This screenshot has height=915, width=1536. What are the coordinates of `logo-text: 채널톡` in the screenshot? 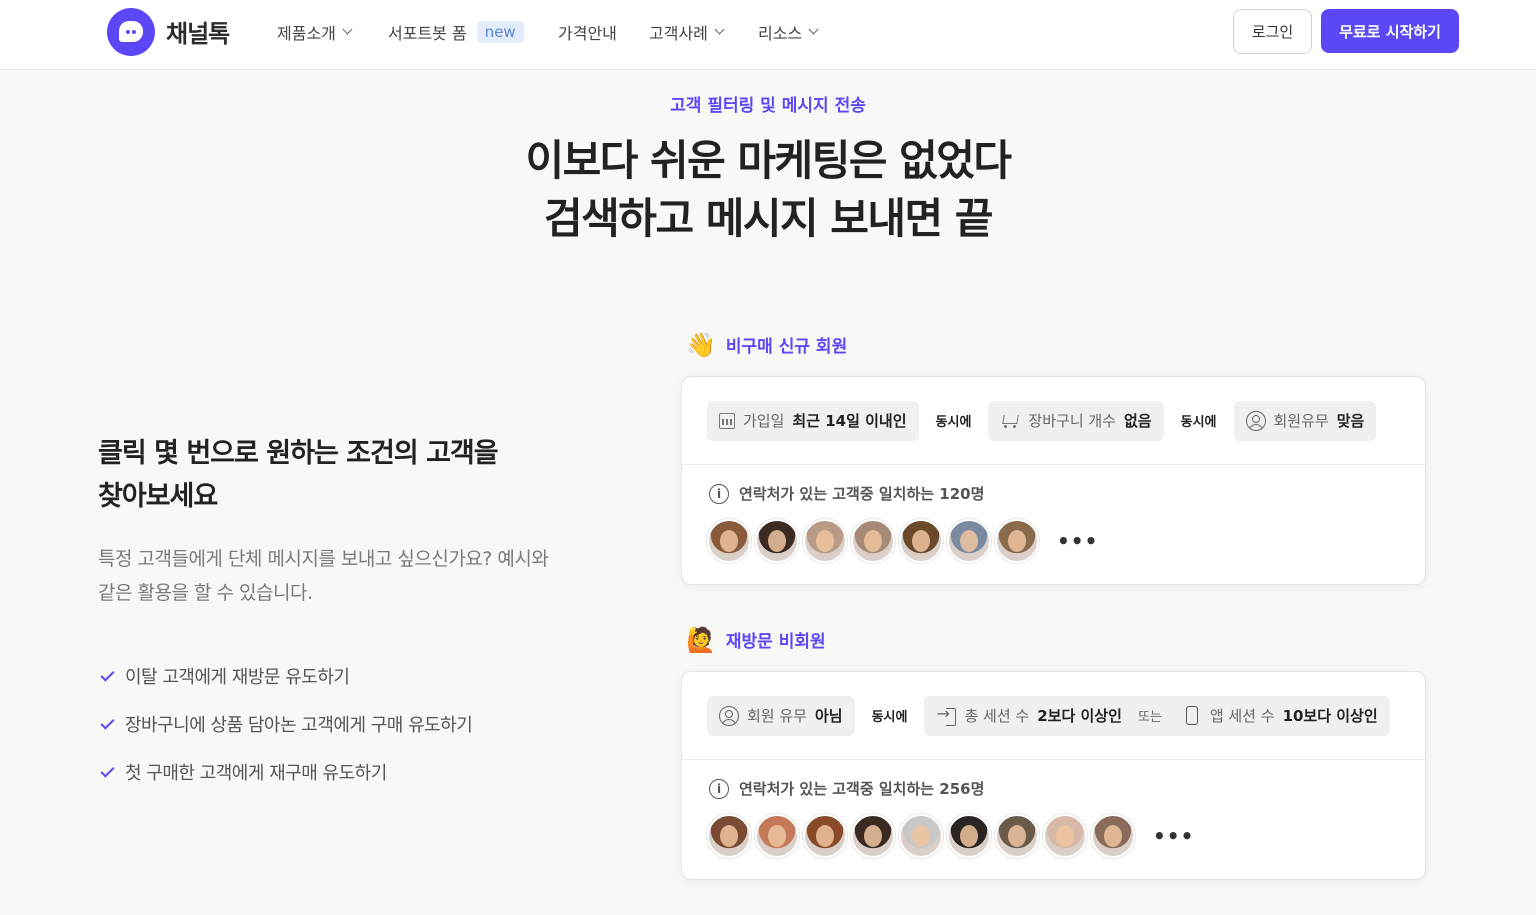 It's located at (198, 31).